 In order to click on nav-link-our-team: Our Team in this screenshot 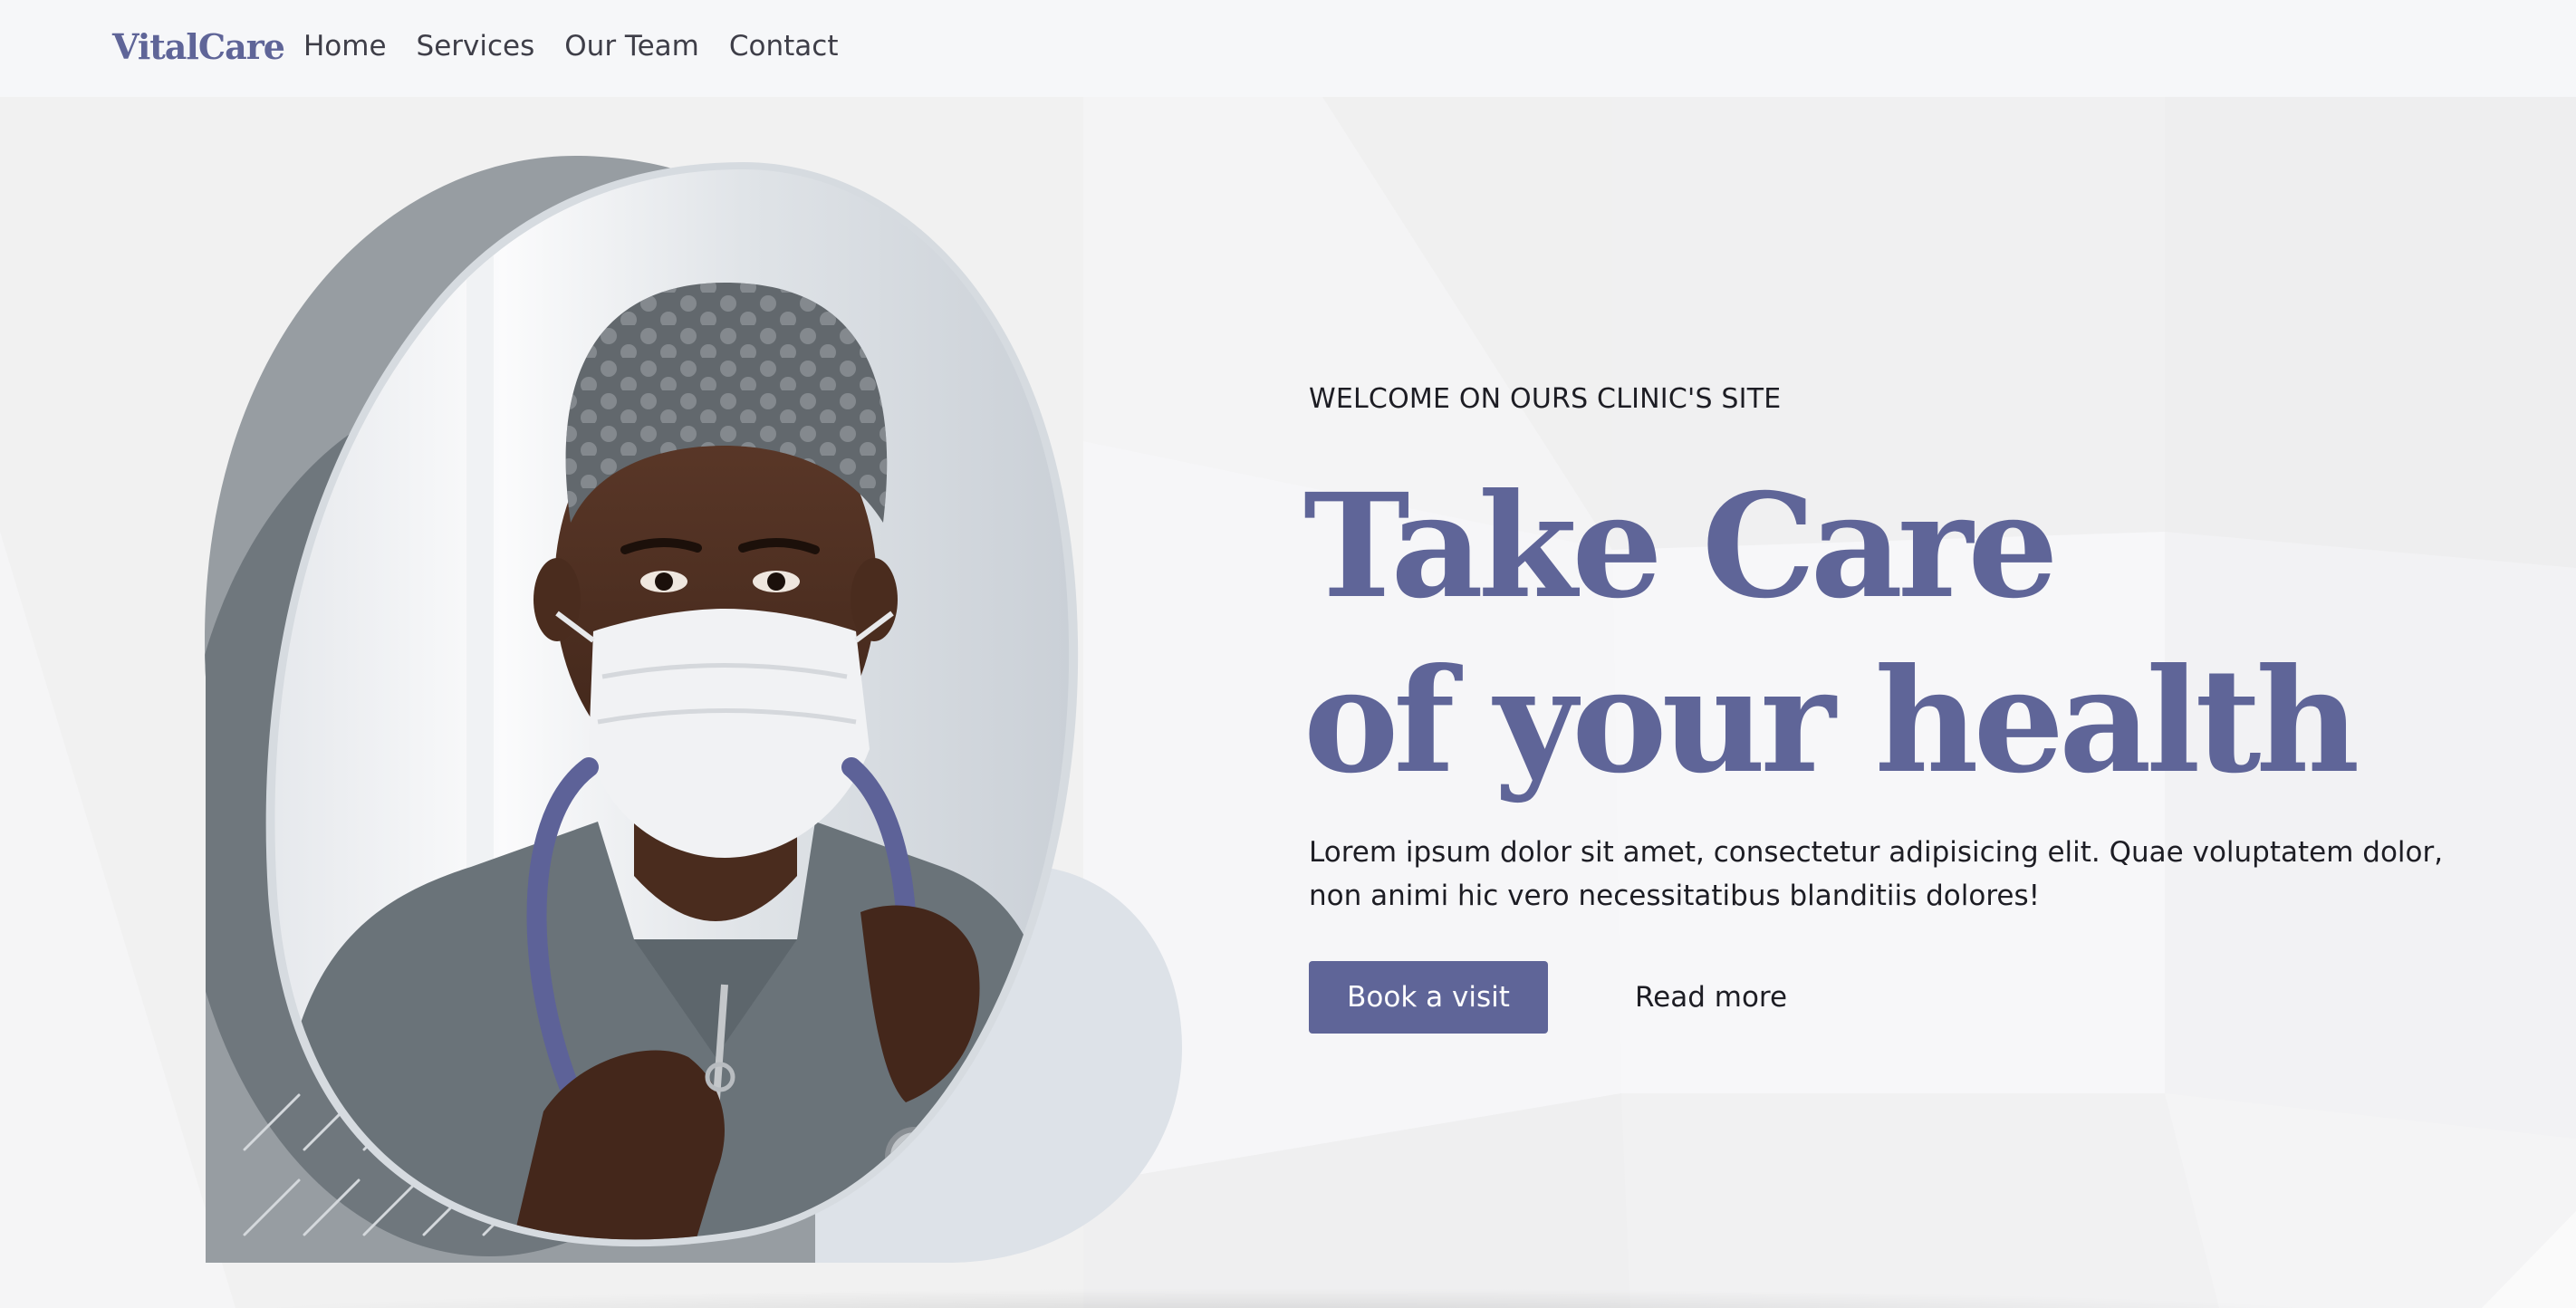, I will do `click(631, 46)`.